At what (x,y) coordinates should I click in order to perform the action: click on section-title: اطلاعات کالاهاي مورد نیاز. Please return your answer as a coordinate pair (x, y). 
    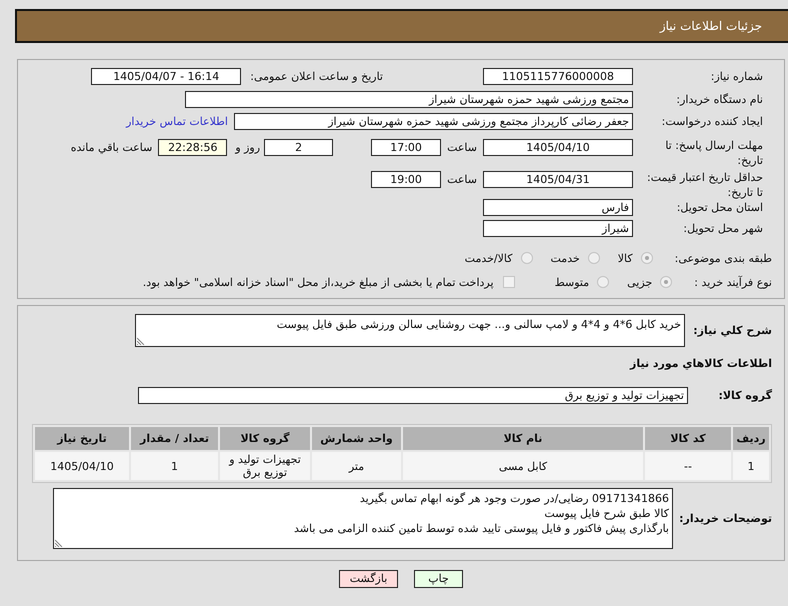
    Looking at the image, I should click on (701, 363).